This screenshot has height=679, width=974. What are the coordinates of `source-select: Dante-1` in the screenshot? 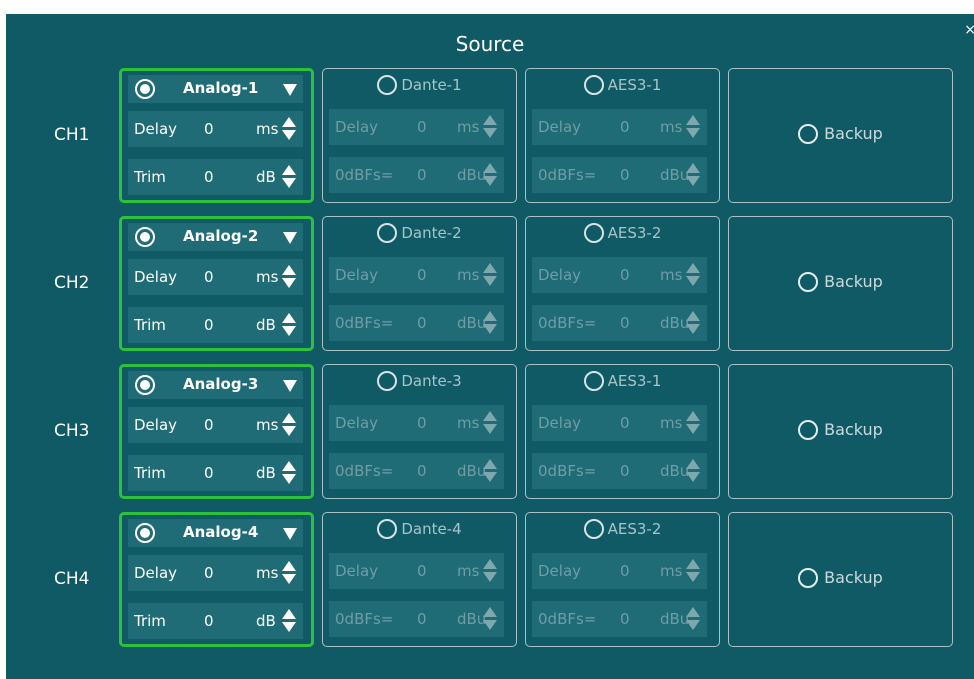 It's located at (419, 85).